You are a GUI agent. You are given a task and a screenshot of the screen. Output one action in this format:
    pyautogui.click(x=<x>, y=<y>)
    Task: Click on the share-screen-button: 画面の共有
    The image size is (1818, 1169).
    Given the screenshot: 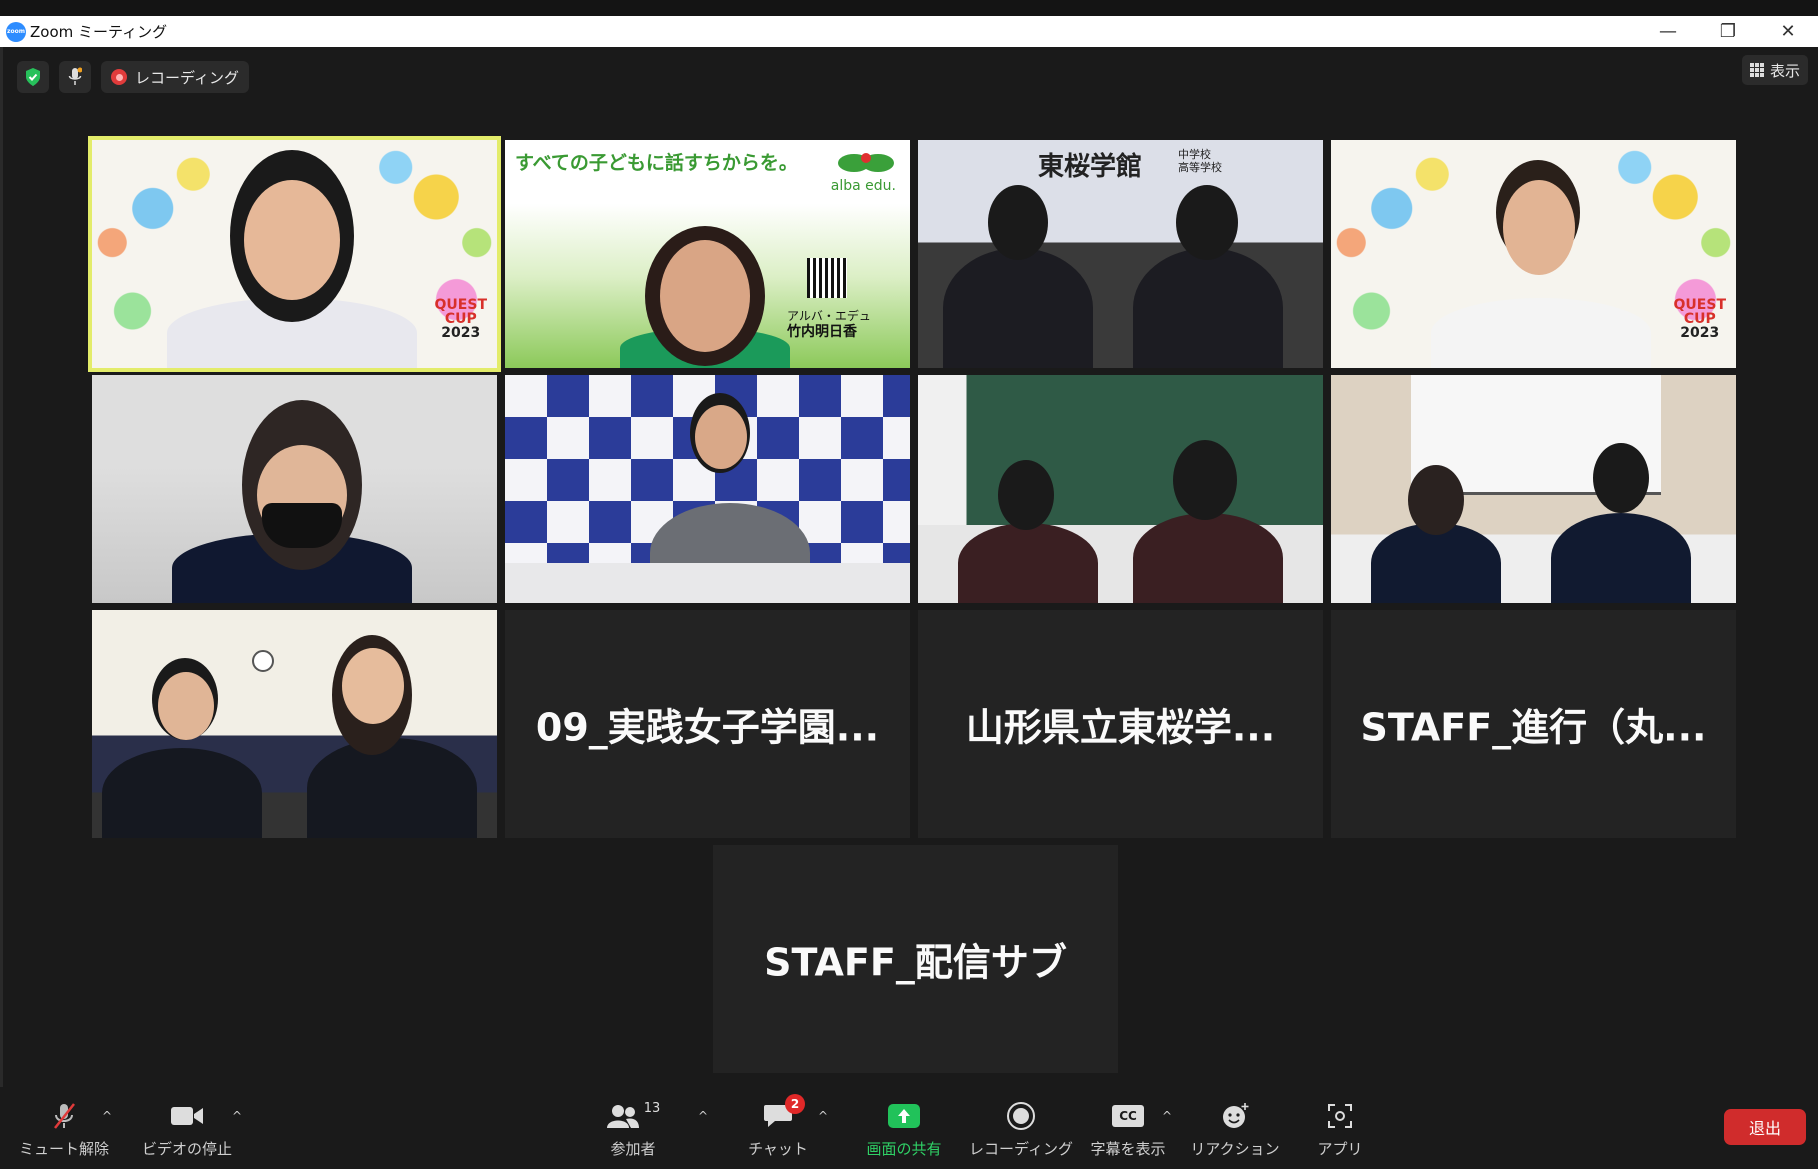 What is the action you would take?
    pyautogui.click(x=904, y=1128)
    